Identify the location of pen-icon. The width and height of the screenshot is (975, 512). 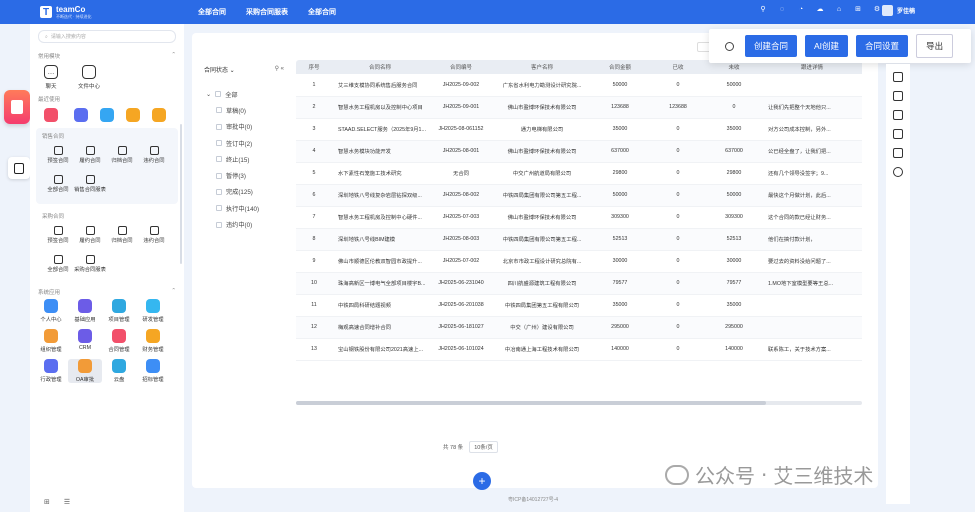
(898, 153).